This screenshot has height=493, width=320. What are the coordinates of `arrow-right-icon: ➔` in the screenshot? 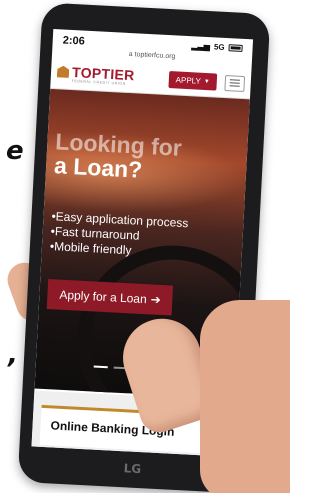 It's located at (156, 299).